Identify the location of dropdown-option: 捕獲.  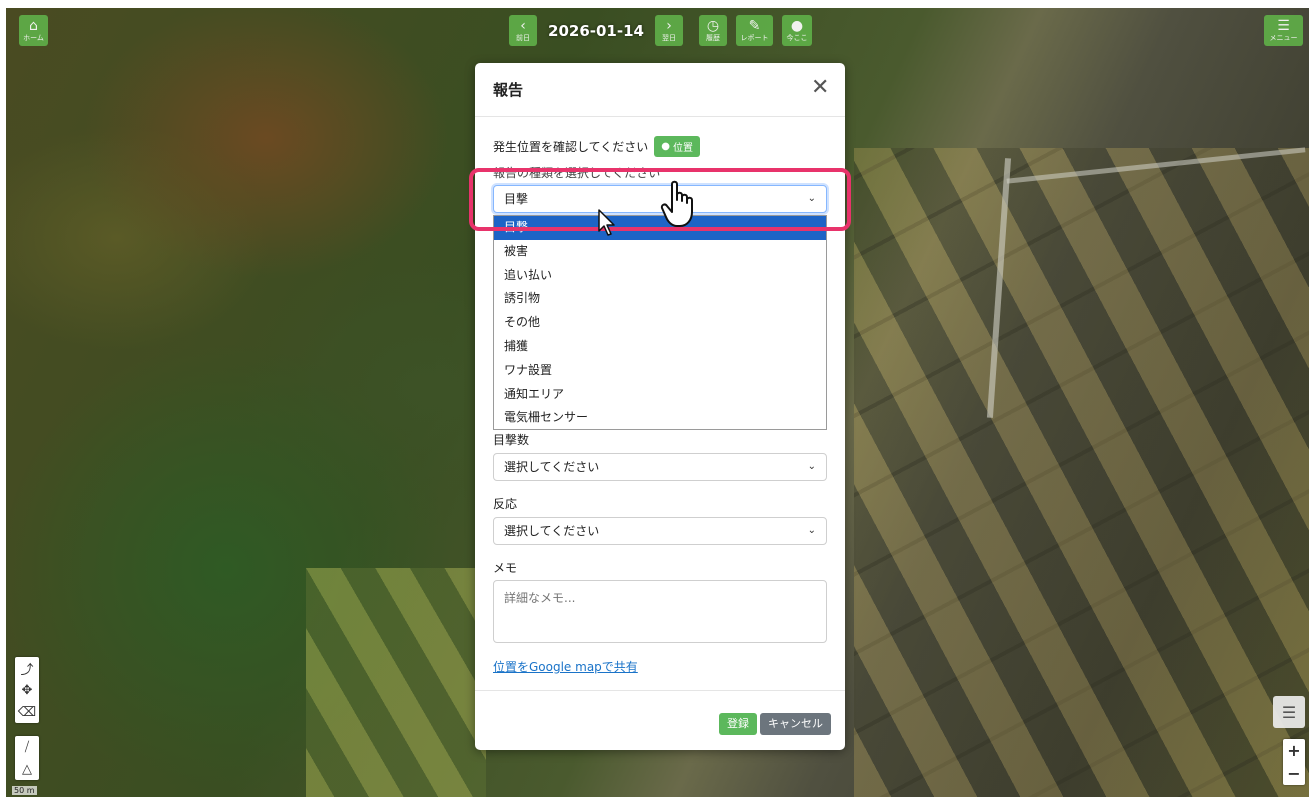
(660, 347).